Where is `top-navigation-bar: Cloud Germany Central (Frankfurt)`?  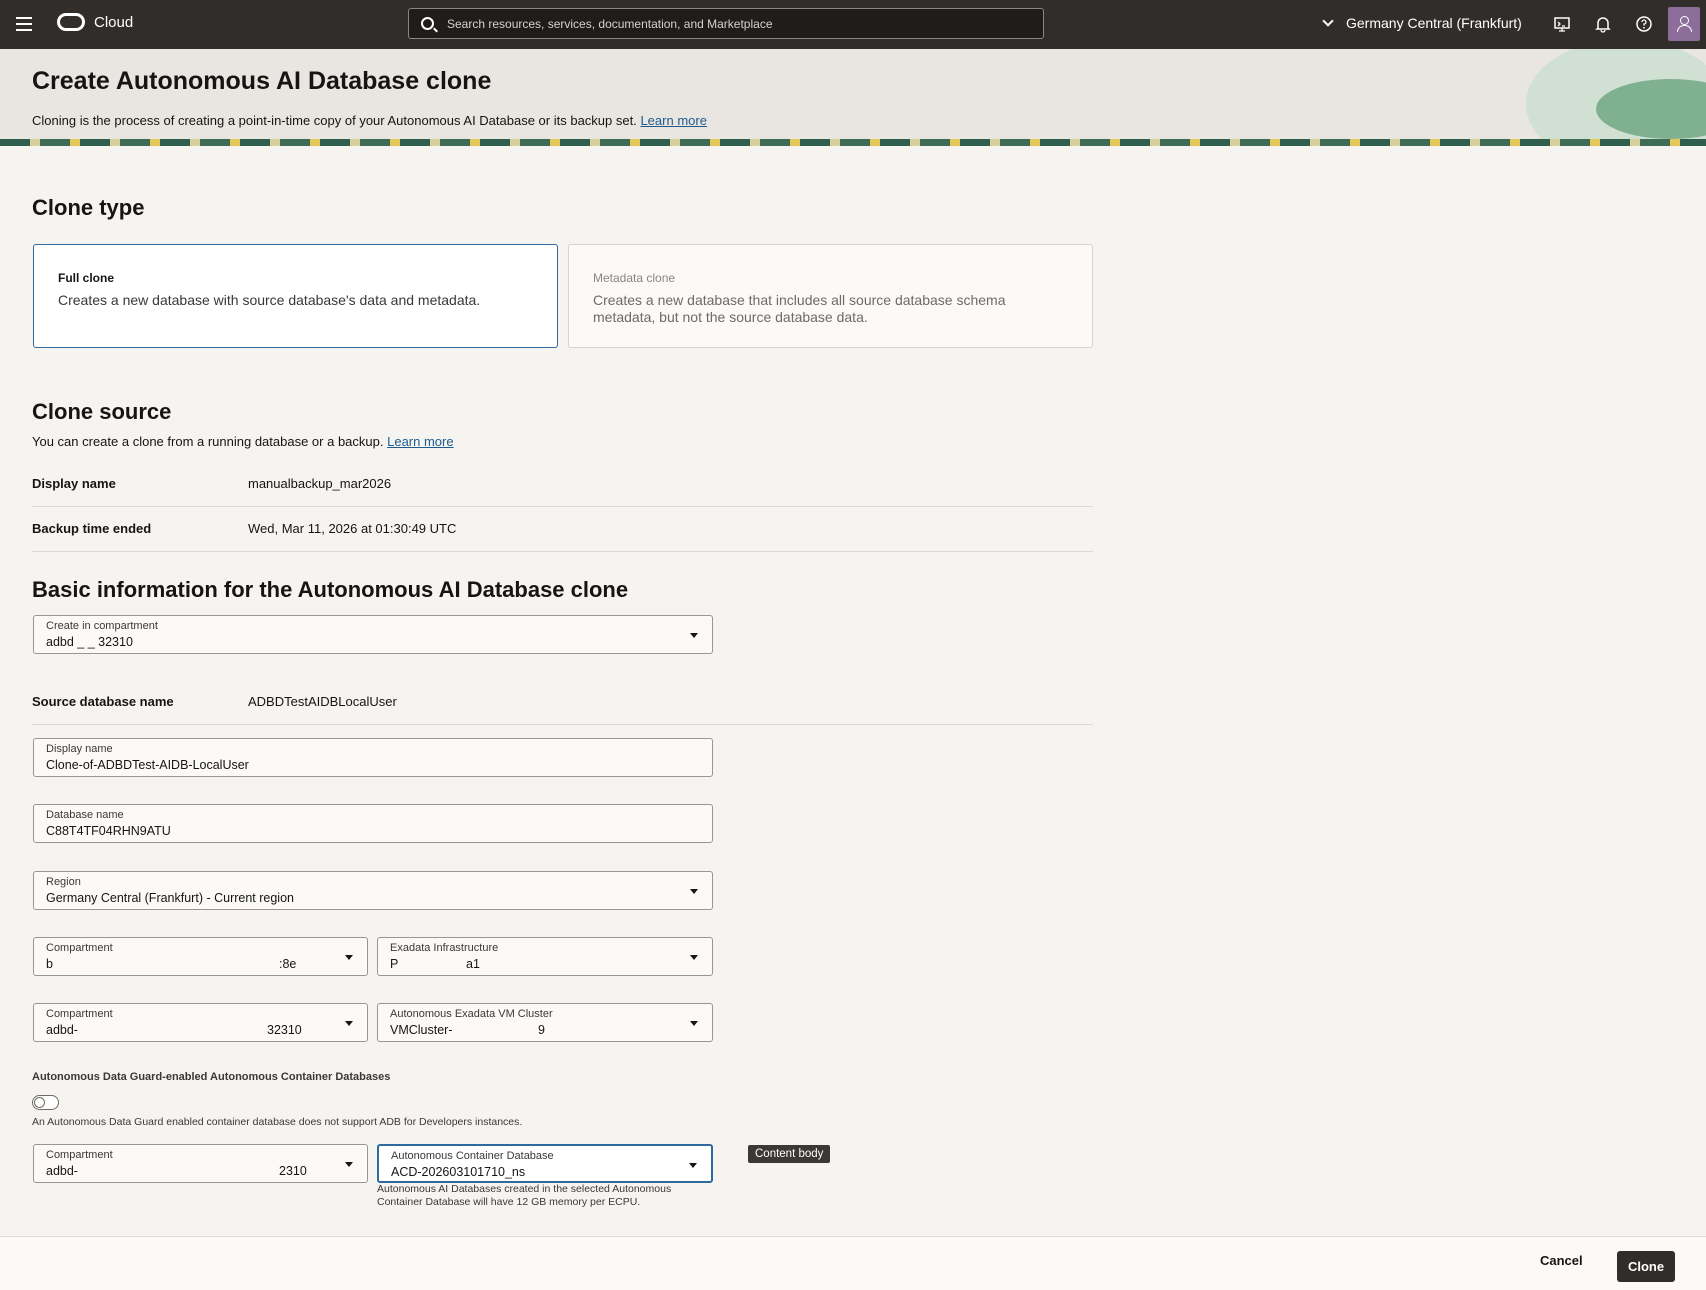 top-navigation-bar: Cloud Germany Central (Frankfurt) is located at coordinates (853, 24).